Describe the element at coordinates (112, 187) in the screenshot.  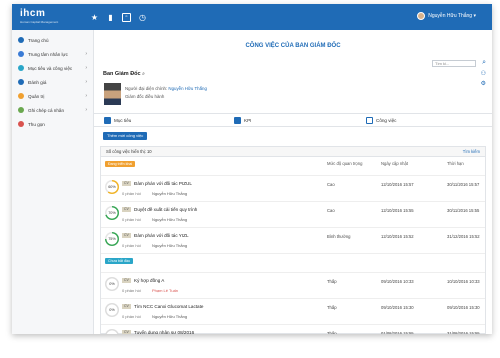
I see `progress-ring: 60%` at that location.